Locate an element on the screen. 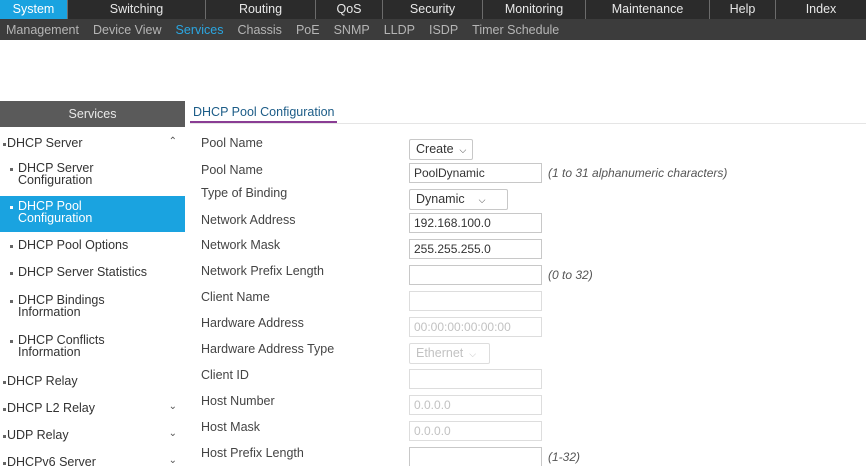 The image size is (866, 466). sidebar-item-label: DHCP Bindings Information is located at coordinates (61, 306).